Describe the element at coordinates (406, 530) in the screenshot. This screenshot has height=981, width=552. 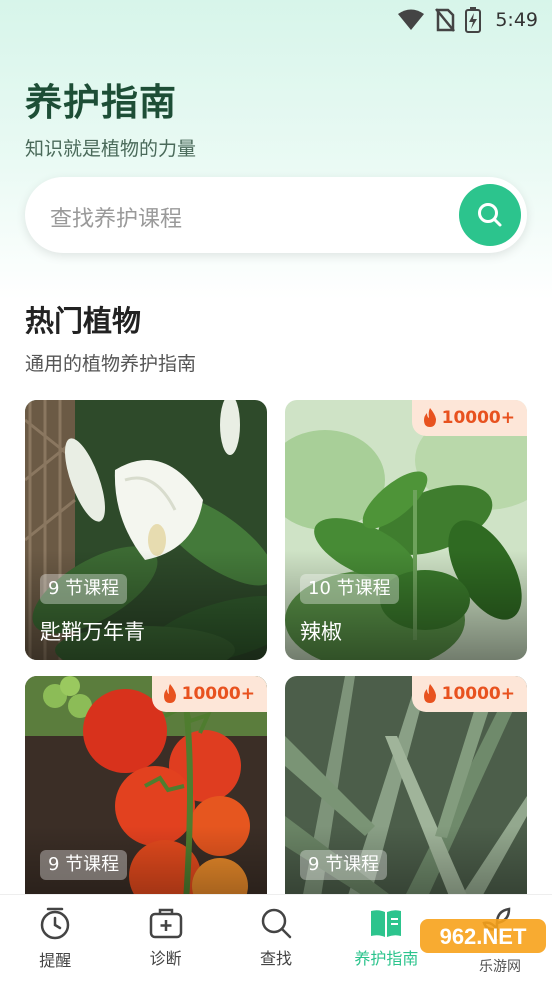
I see `plant-card: 10000+ 10 节课程 辣椒` at that location.